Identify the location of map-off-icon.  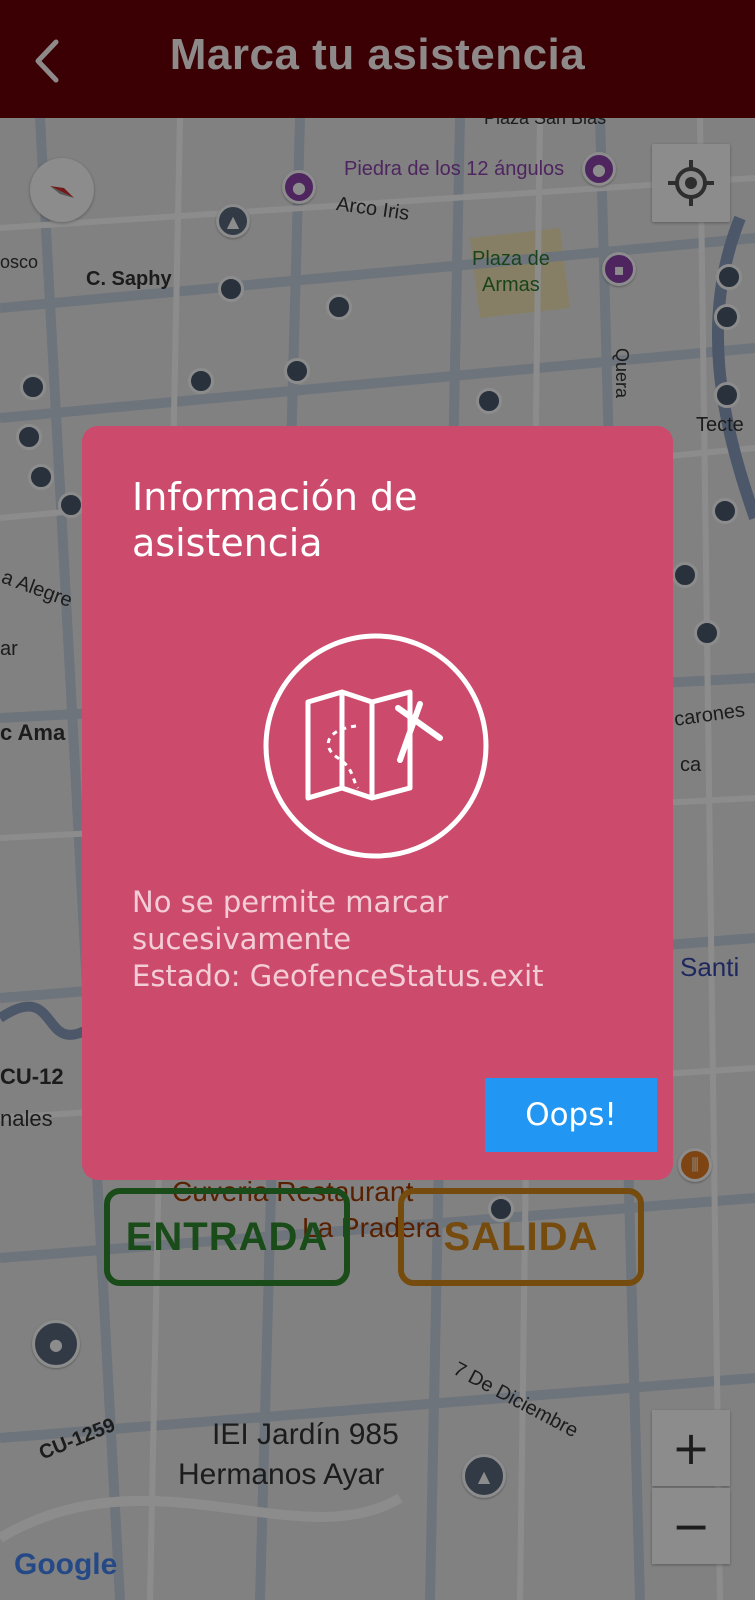
(376, 746).